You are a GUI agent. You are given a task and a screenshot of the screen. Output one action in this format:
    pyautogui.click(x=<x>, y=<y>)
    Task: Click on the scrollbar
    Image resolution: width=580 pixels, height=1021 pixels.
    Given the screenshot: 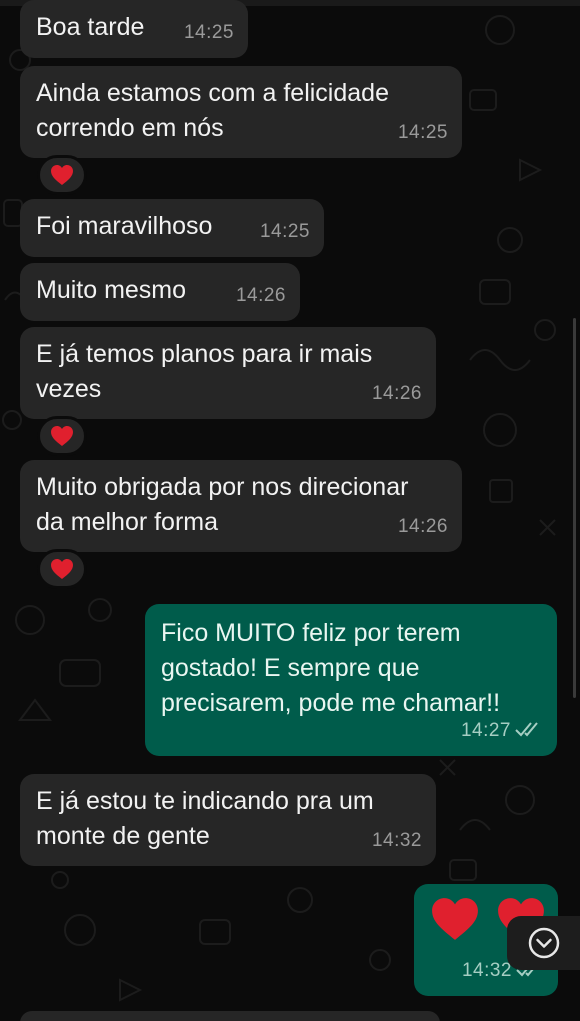 What is the action you would take?
    pyautogui.click(x=574, y=508)
    